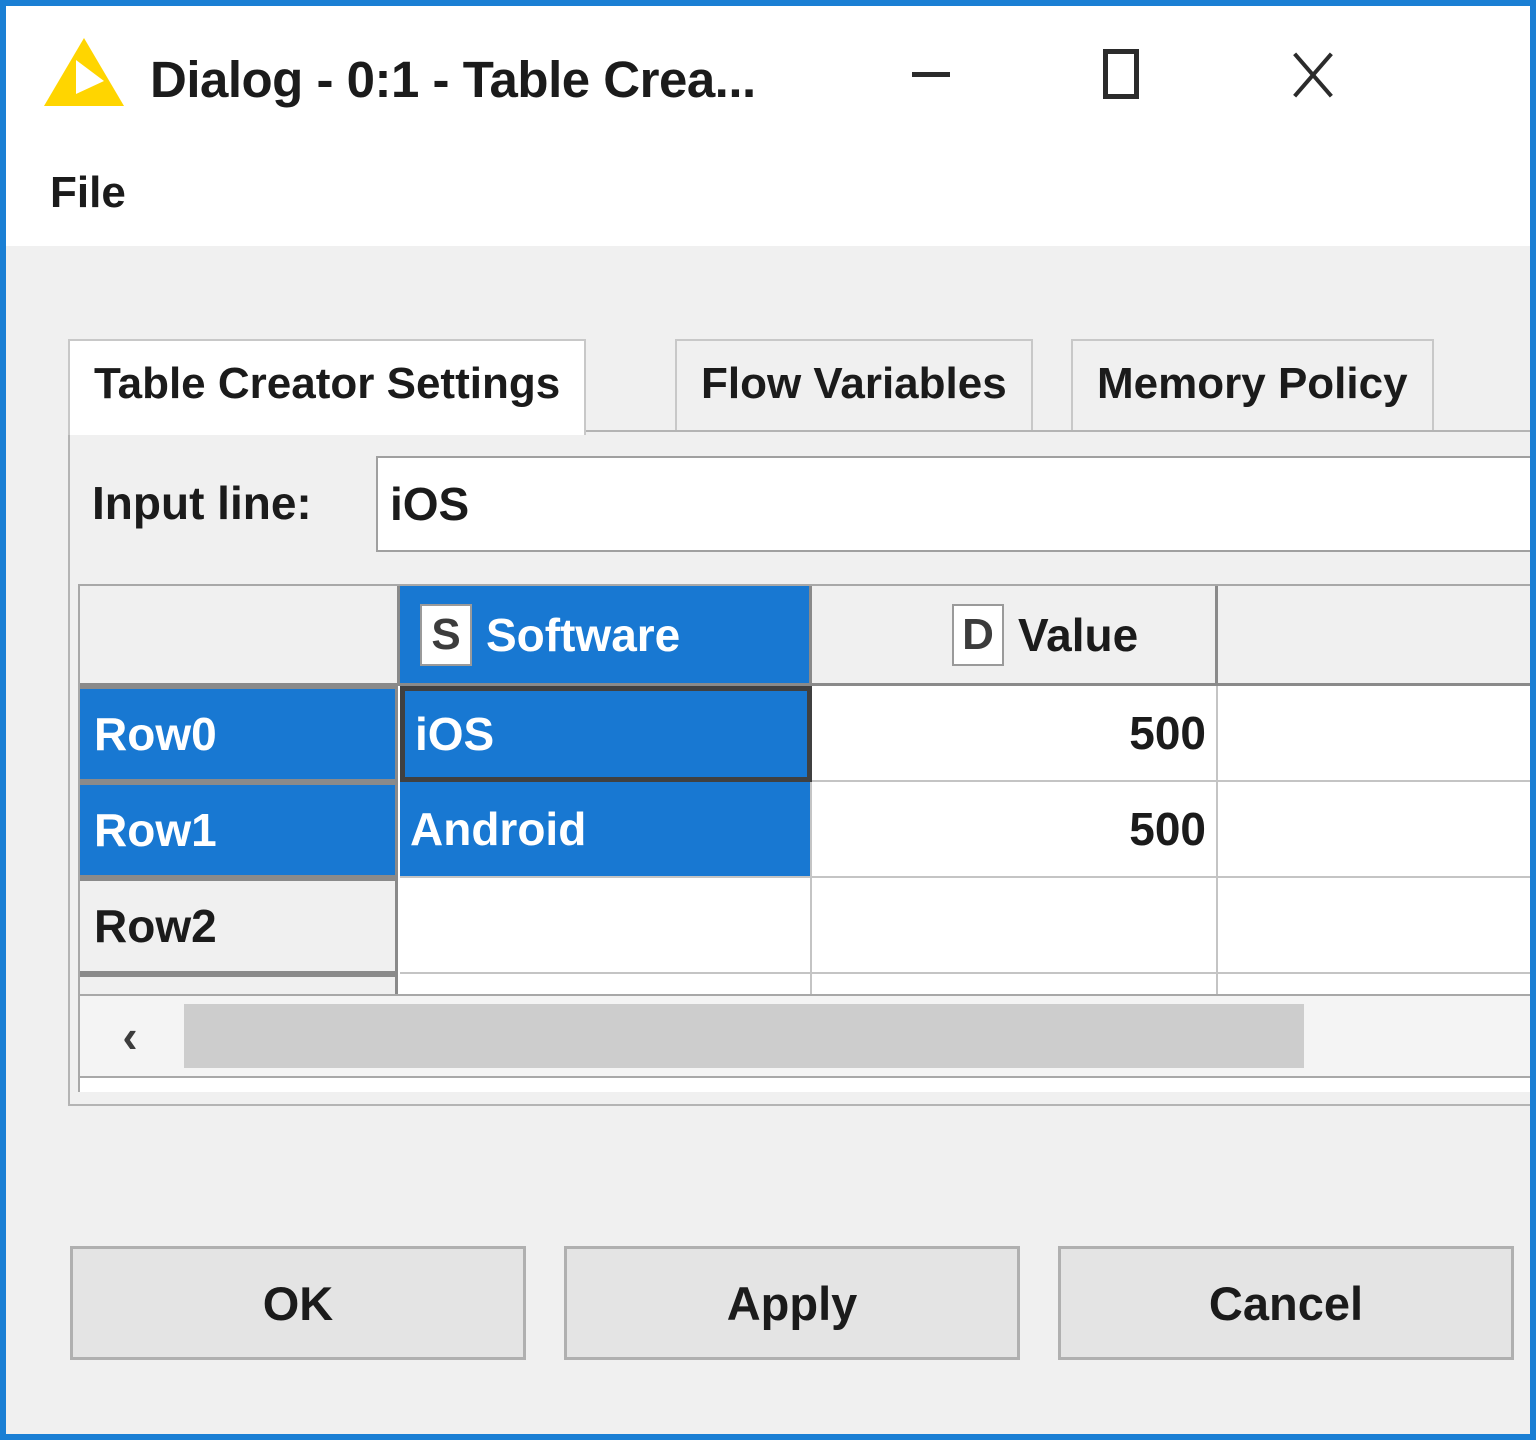  I want to click on maximize-button, so click(1121, 75).